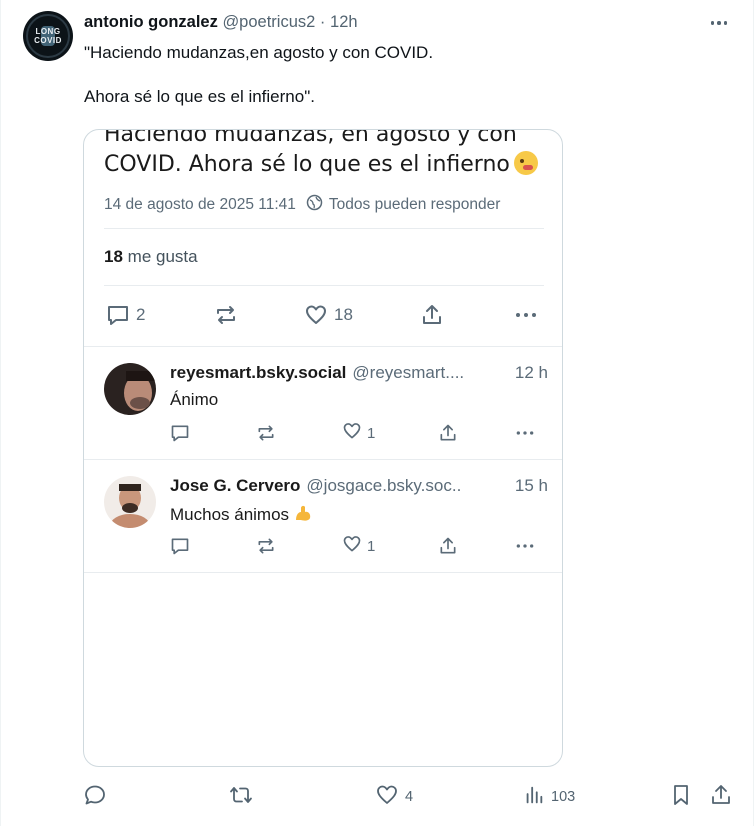 The image size is (754, 826). What do you see at coordinates (194, 399) in the screenshot?
I see `reply-text: Ánimo` at bounding box center [194, 399].